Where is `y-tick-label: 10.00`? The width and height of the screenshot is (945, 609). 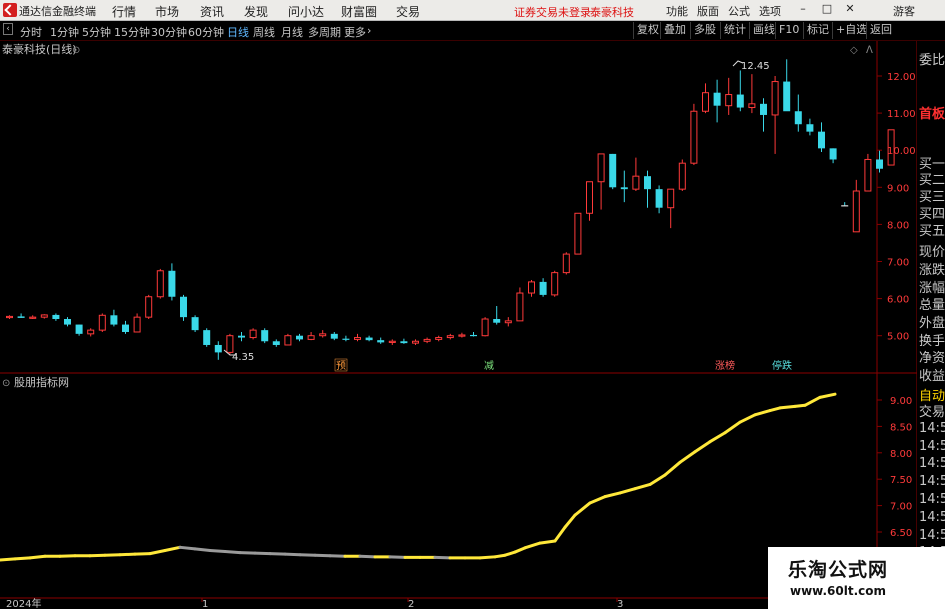 y-tick-label: 10.00 is located at coordinates (901, 151).